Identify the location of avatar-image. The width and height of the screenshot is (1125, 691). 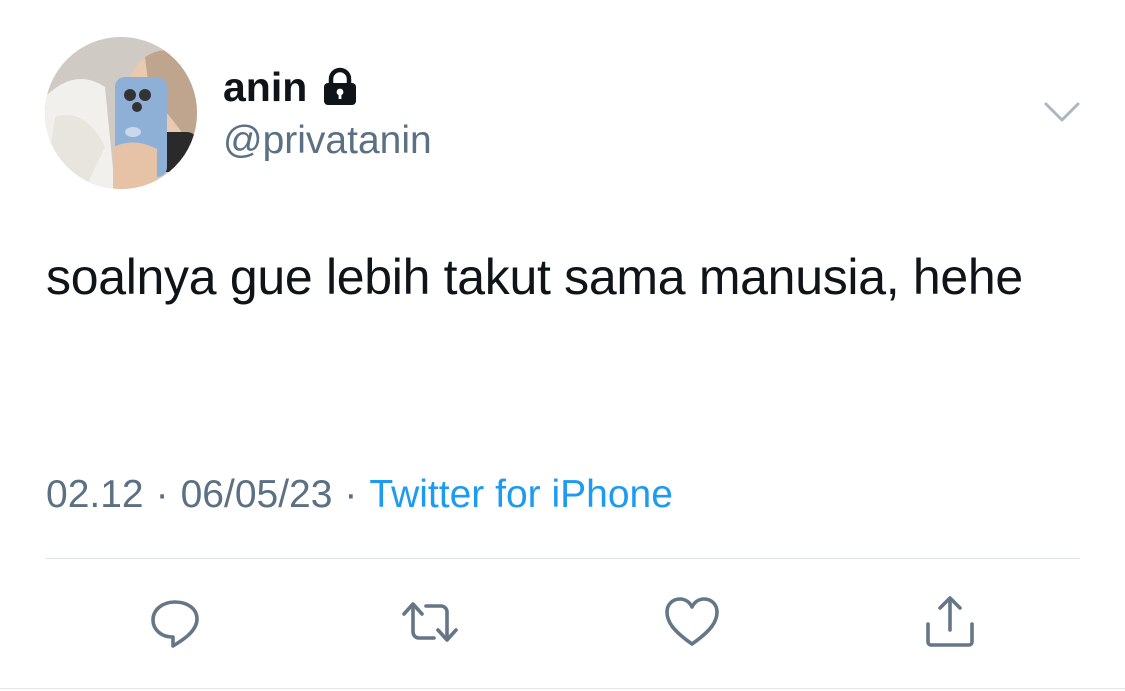
(121, 113).